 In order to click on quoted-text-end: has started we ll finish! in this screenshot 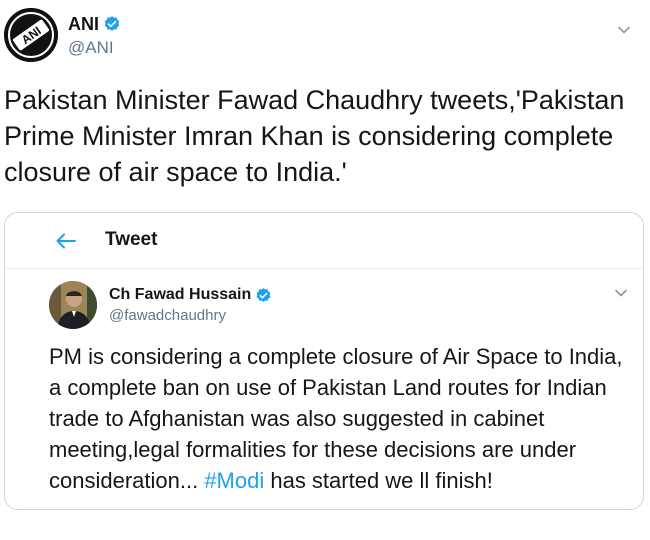, I will do `click(378, 480)`.